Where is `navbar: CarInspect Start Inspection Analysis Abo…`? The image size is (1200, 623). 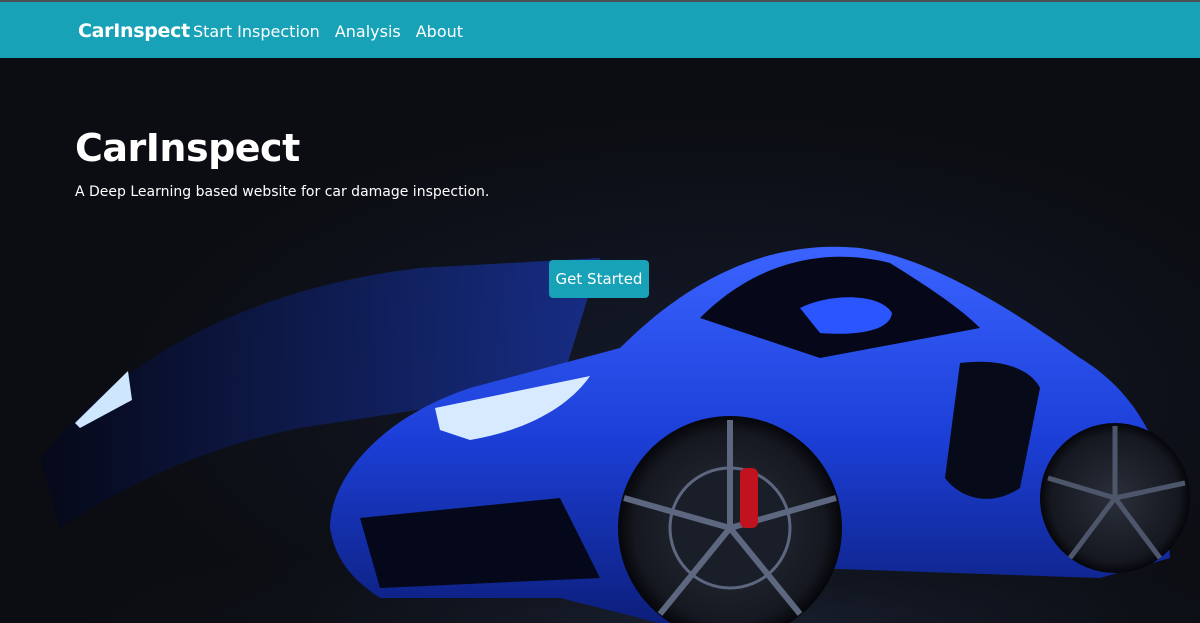
navbar: CarInspect Start Inspection Analysis Abo… is located at coordinates (600, 29).